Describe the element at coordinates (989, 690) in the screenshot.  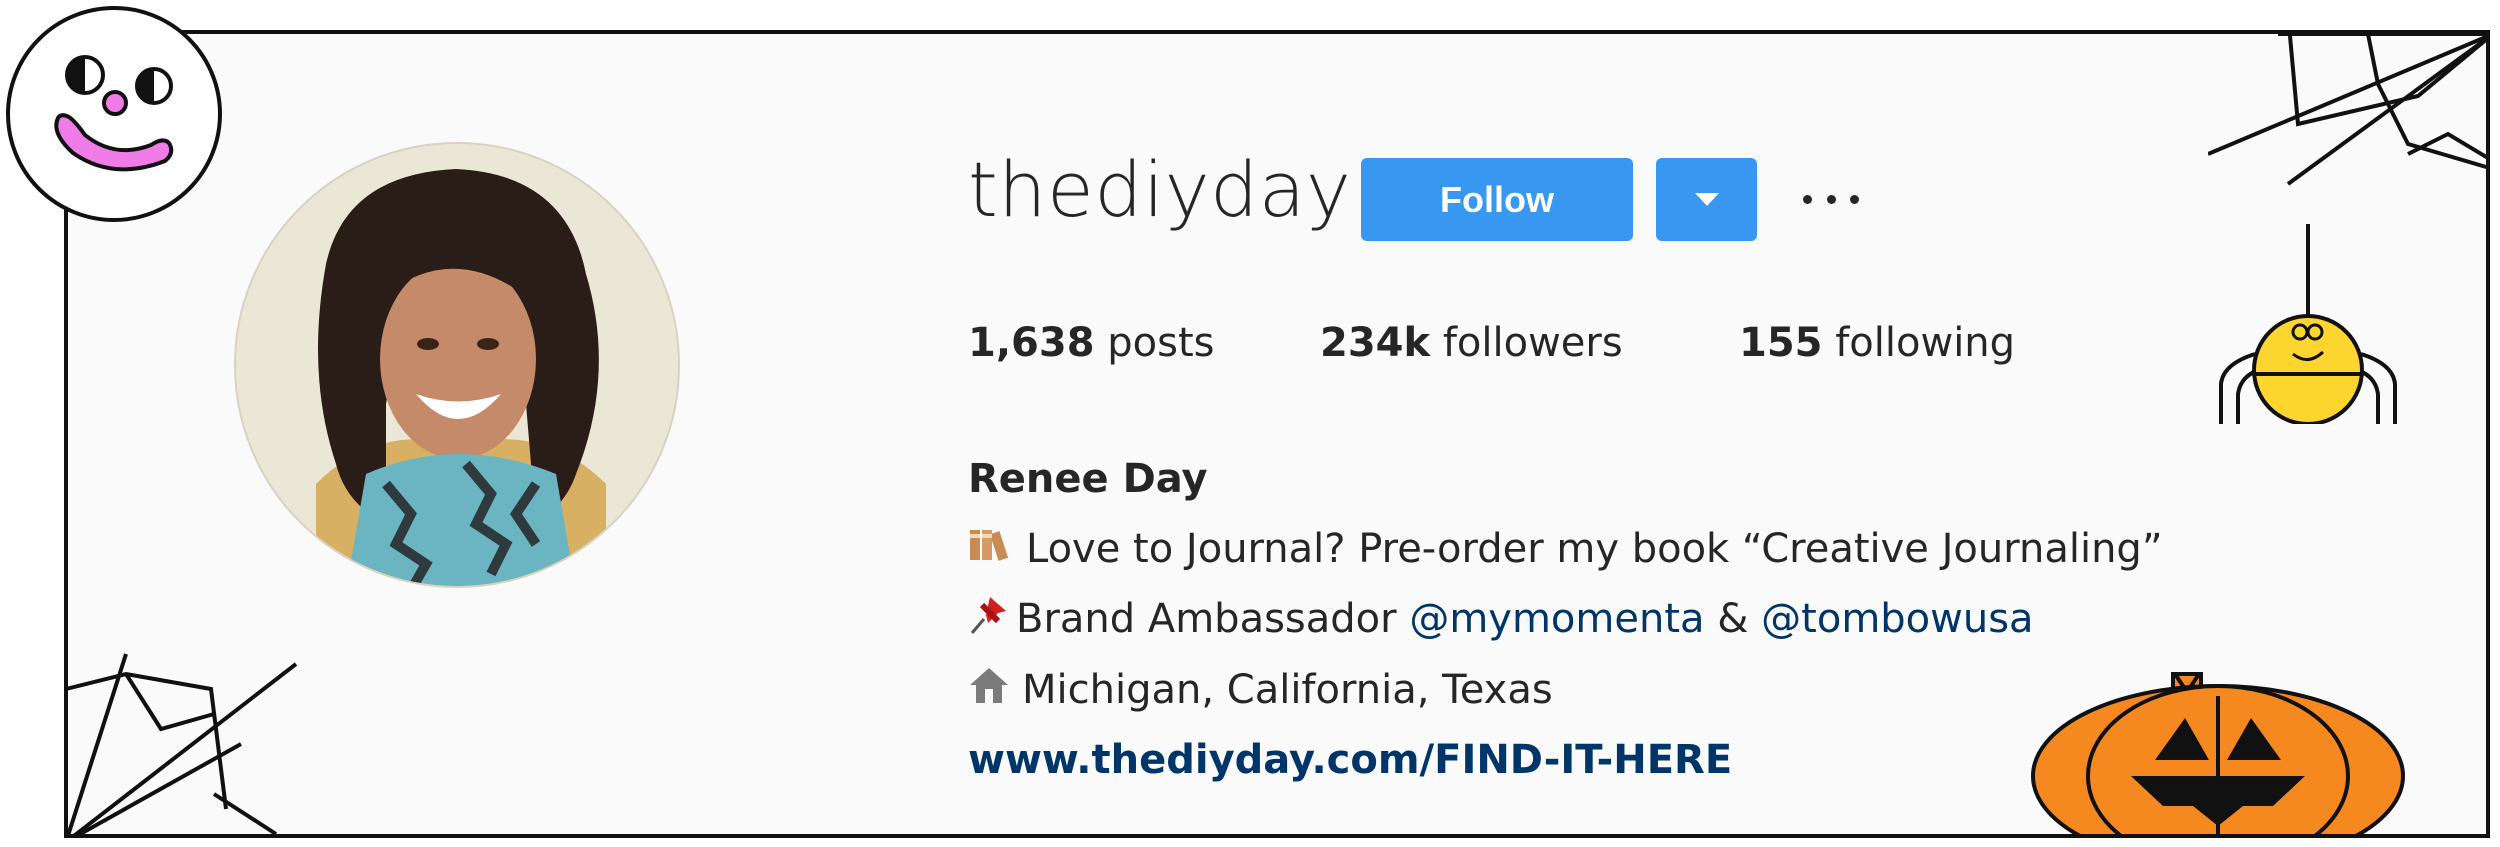
I see `house-icon` at that location.